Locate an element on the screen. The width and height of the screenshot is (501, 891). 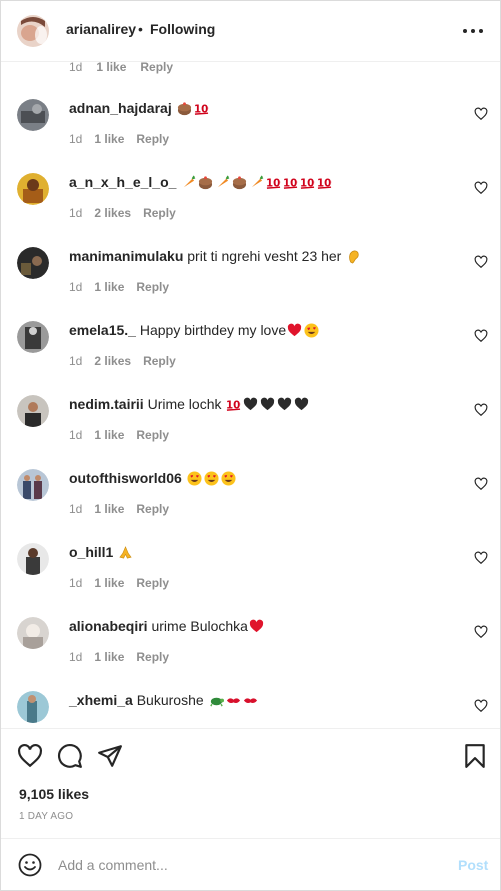
commenter-username: nedim.tairii is located at coordinates (106, 404).